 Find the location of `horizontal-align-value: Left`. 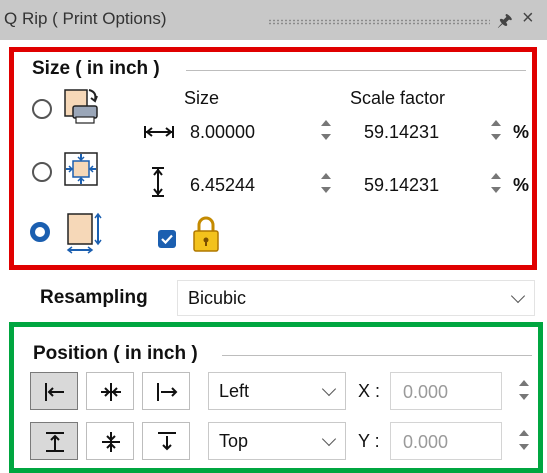

horizontal-align-value: Left is located at coordinates (234, 391).